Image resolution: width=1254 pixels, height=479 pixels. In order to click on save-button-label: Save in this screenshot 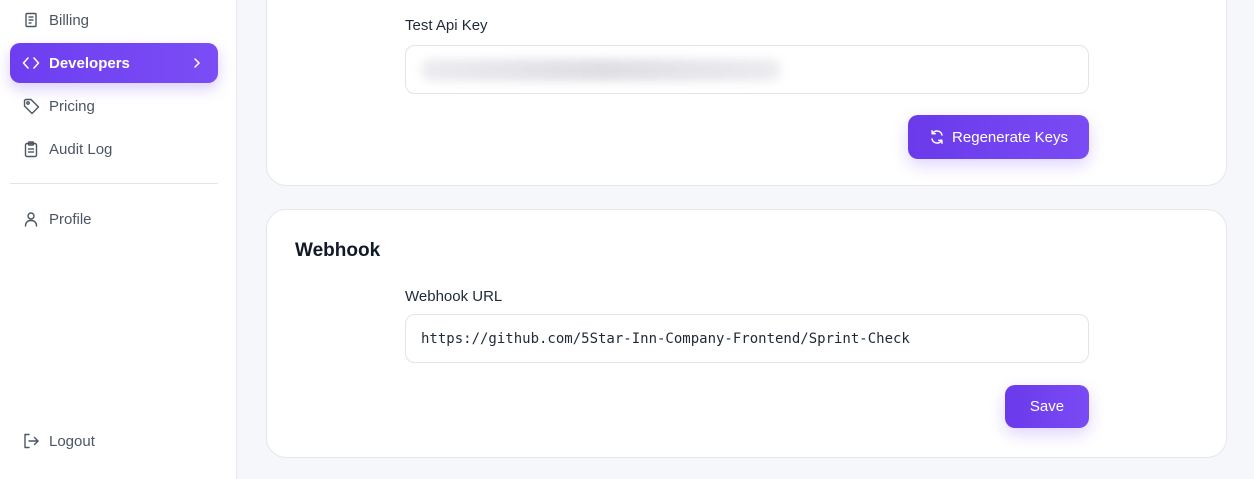, I will do `click(1047, 406)`.